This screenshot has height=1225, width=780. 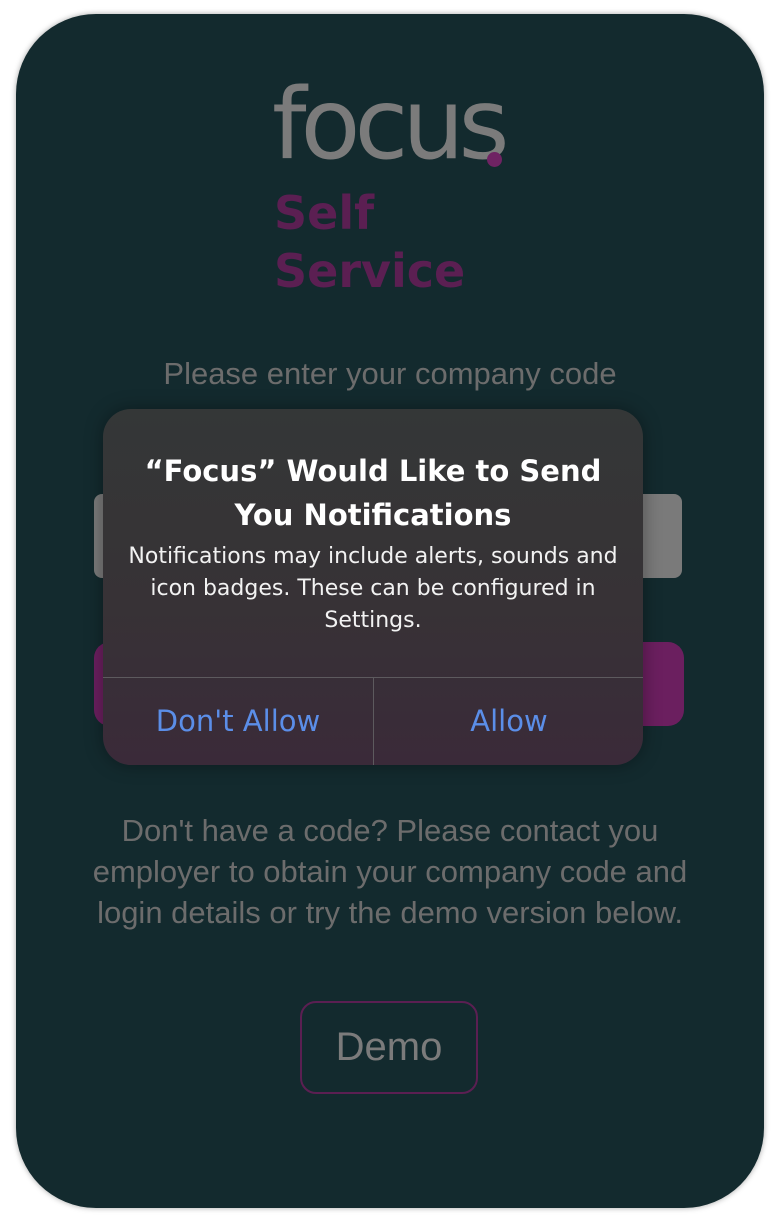 What do you see at coordinates (390, 373) in the screenshot?
I see `company-code-prompt: Please enter your company code` at bounding box center [390, 373].